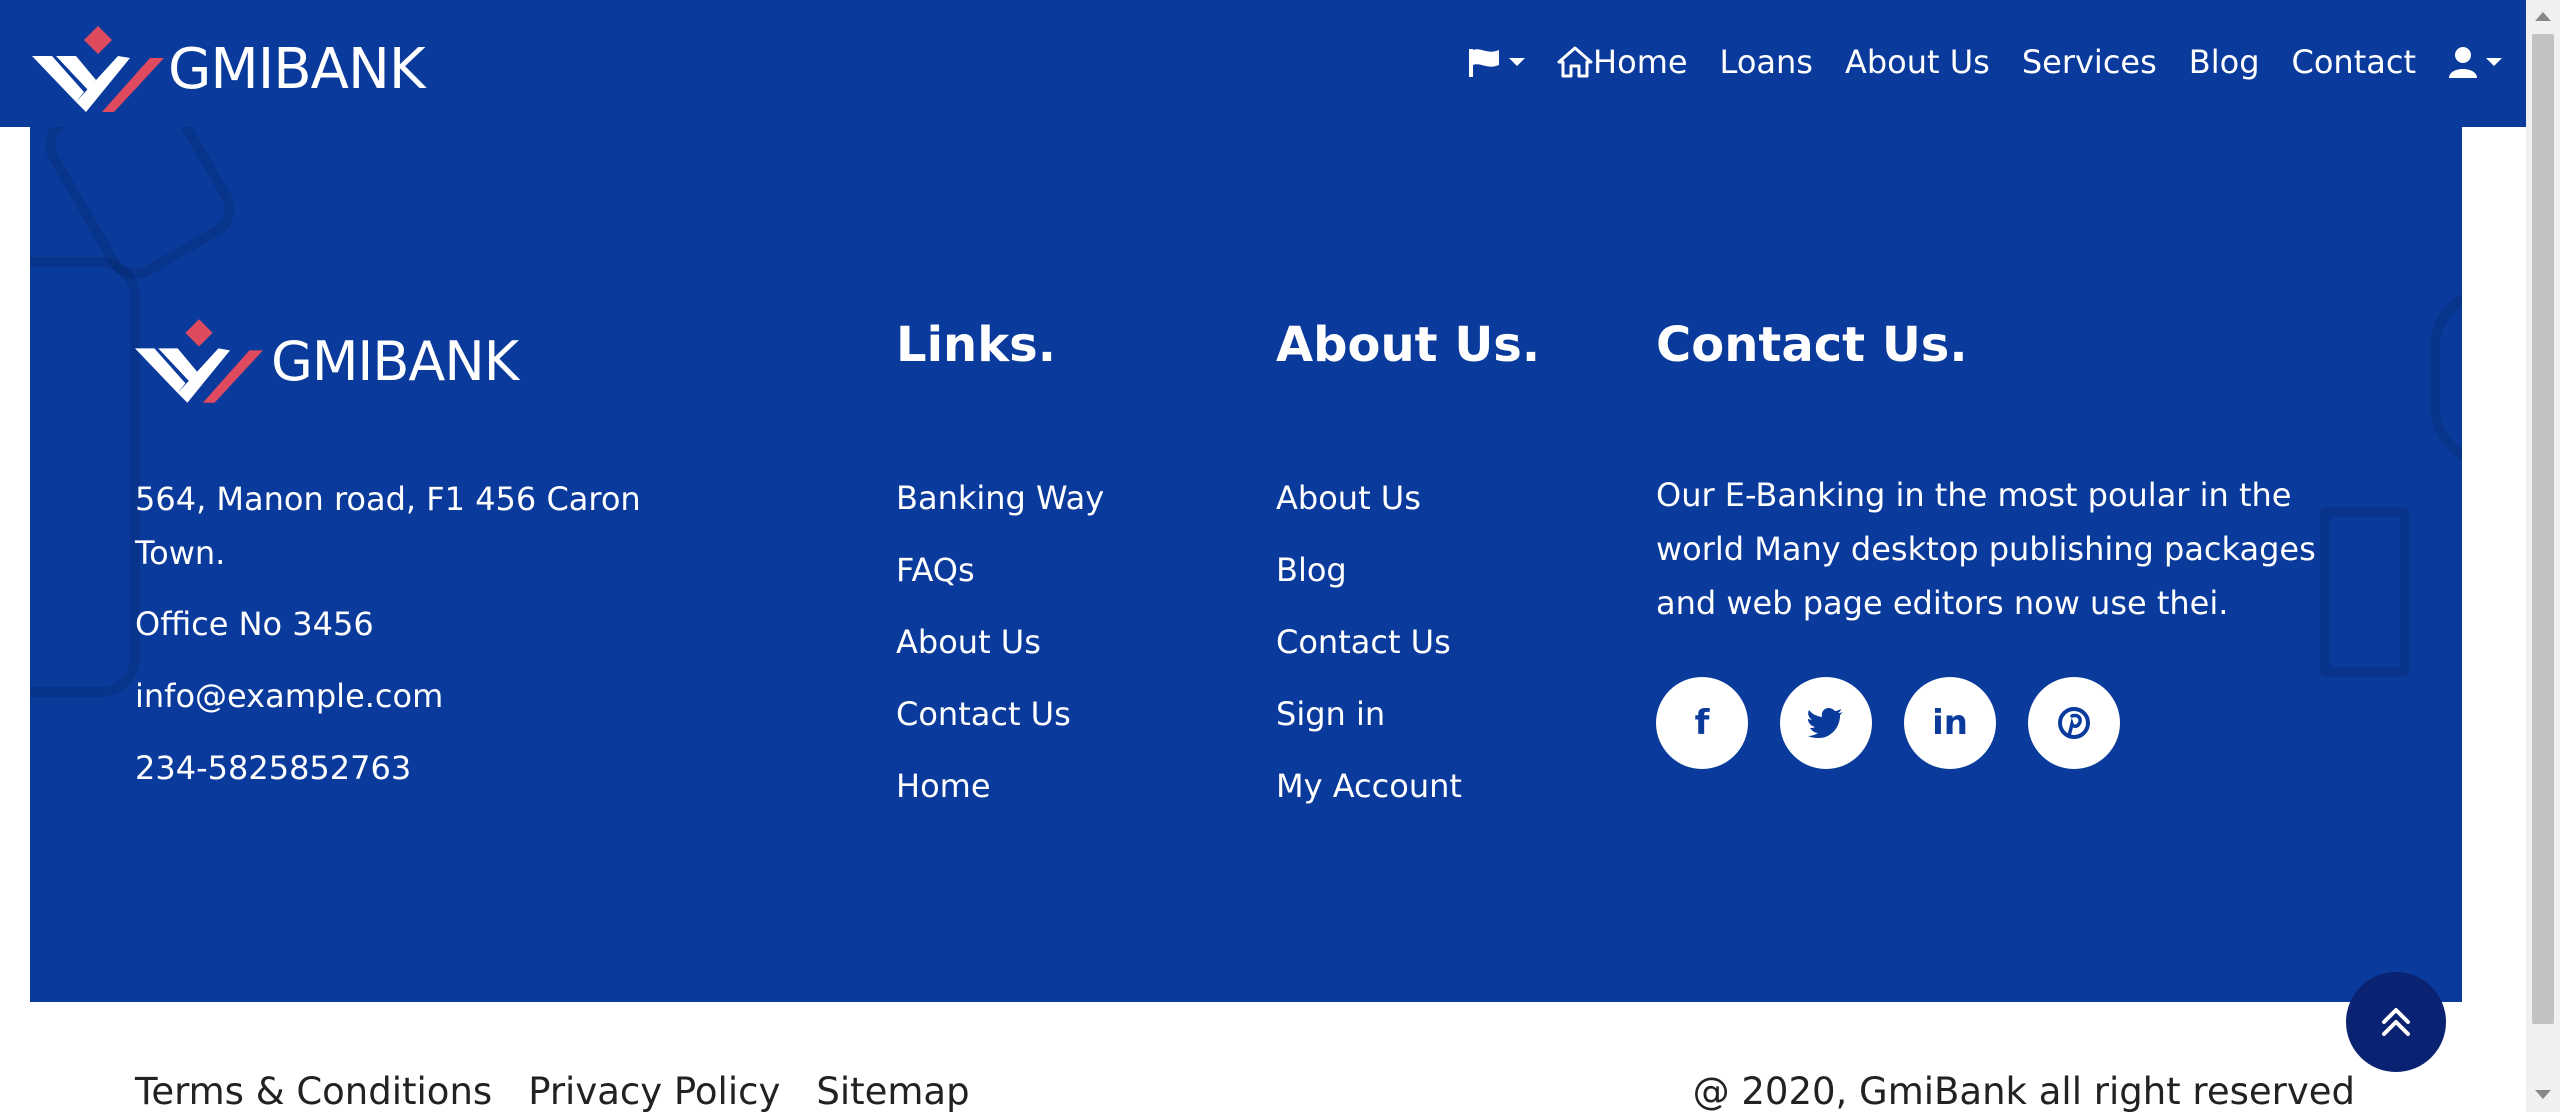 Image resolution: width=2560 pixels, height=1113 pixels. Describe the element at coordinates (1000, 786) in the screenshot. I see `link-home: Home` at that location.